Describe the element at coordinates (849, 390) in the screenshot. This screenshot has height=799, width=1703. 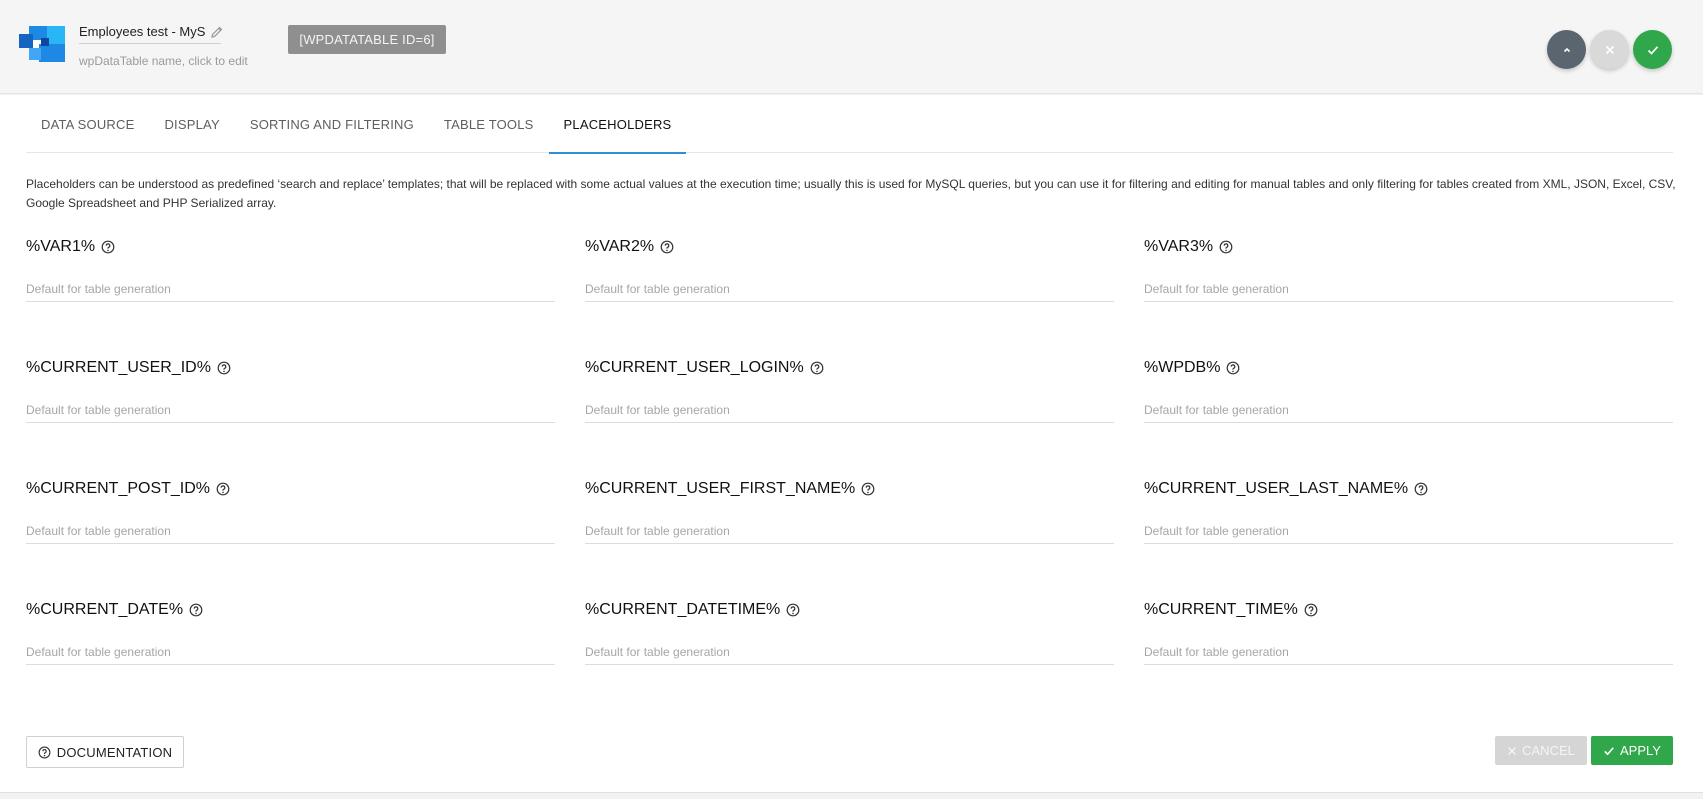
I see `field-current-user-login: %CURRENT_USER_LOGIN%` at that location.